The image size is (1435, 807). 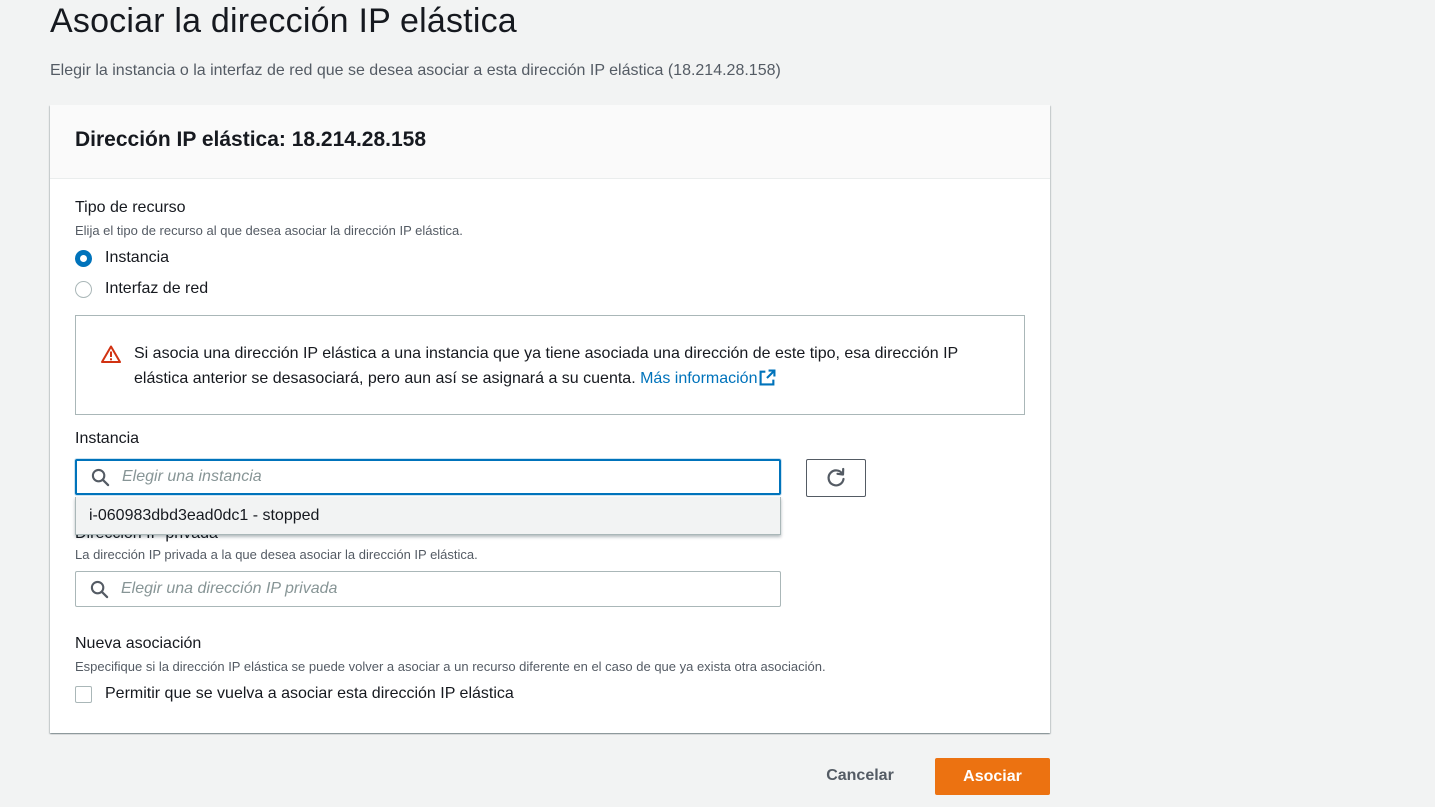 What do you see at coordinates (204, 516) in the screenshot?
I see `instance-option: i-060983dbd3ead0dc1 - stopped` at bounding box center [204, 516].